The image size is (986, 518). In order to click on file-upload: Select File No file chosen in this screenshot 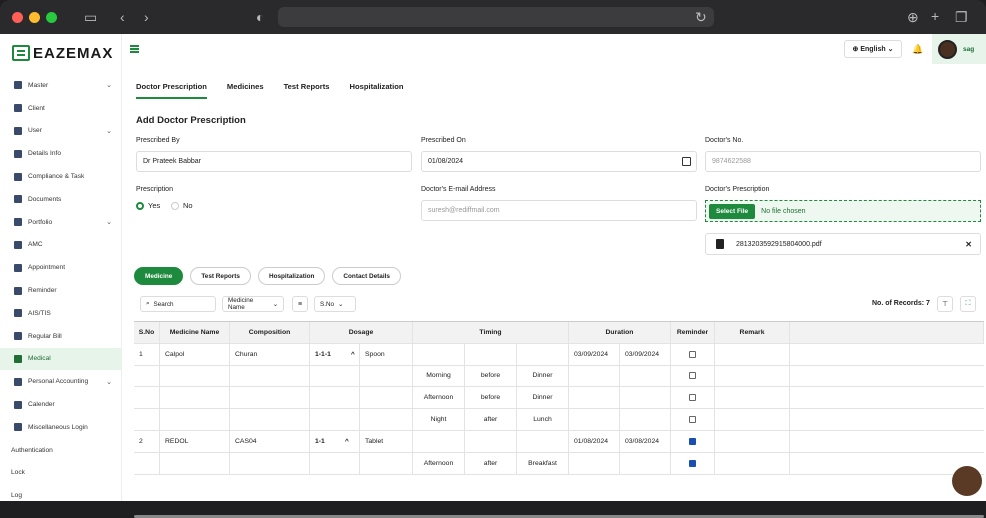, I will do `click(843, 211)`.